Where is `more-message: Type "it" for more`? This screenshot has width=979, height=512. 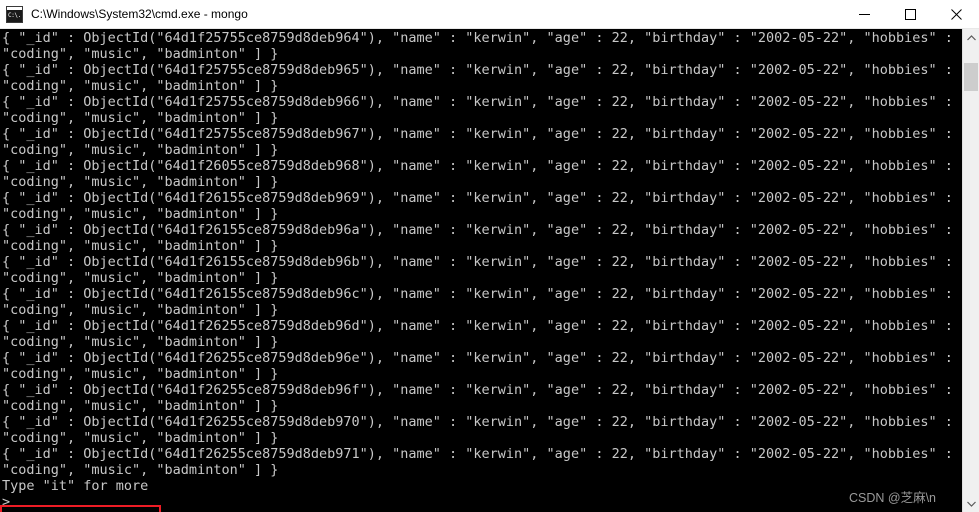 more-message: Type "it" for more is located at coordinates (75, 486).